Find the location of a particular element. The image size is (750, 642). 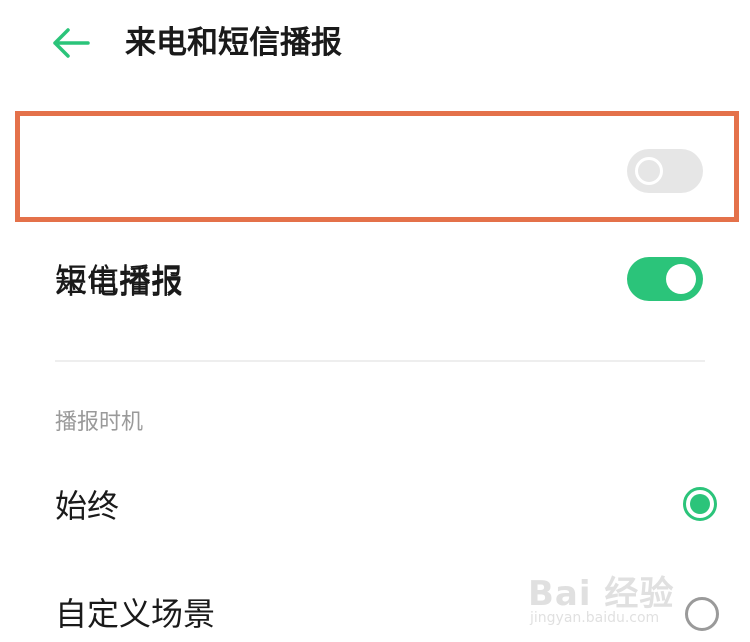

option-always-label: 始终 is located at coordinates (87, 506).